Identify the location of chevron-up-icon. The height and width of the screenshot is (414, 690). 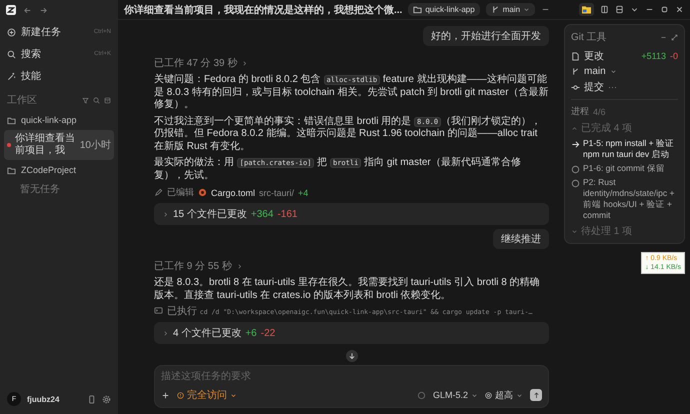
(574, 128).